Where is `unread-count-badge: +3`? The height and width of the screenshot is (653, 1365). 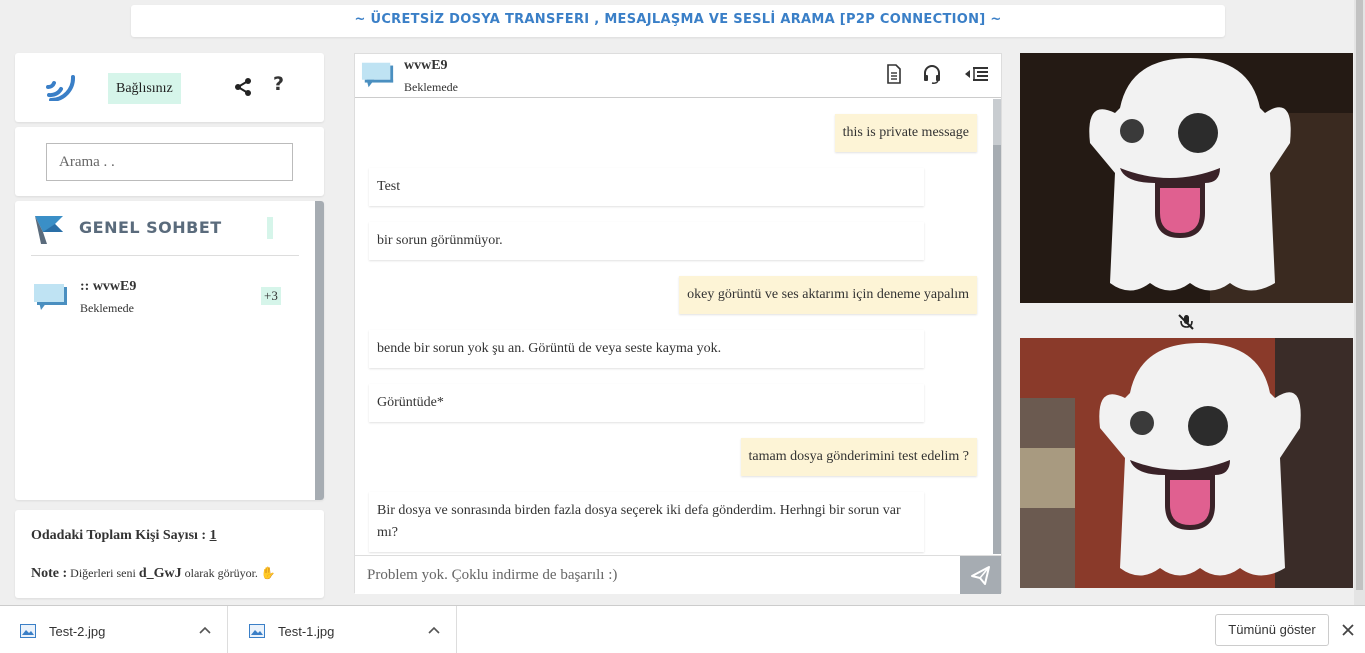 unread-count-badge: +3 is located at coordinates (271, 296).